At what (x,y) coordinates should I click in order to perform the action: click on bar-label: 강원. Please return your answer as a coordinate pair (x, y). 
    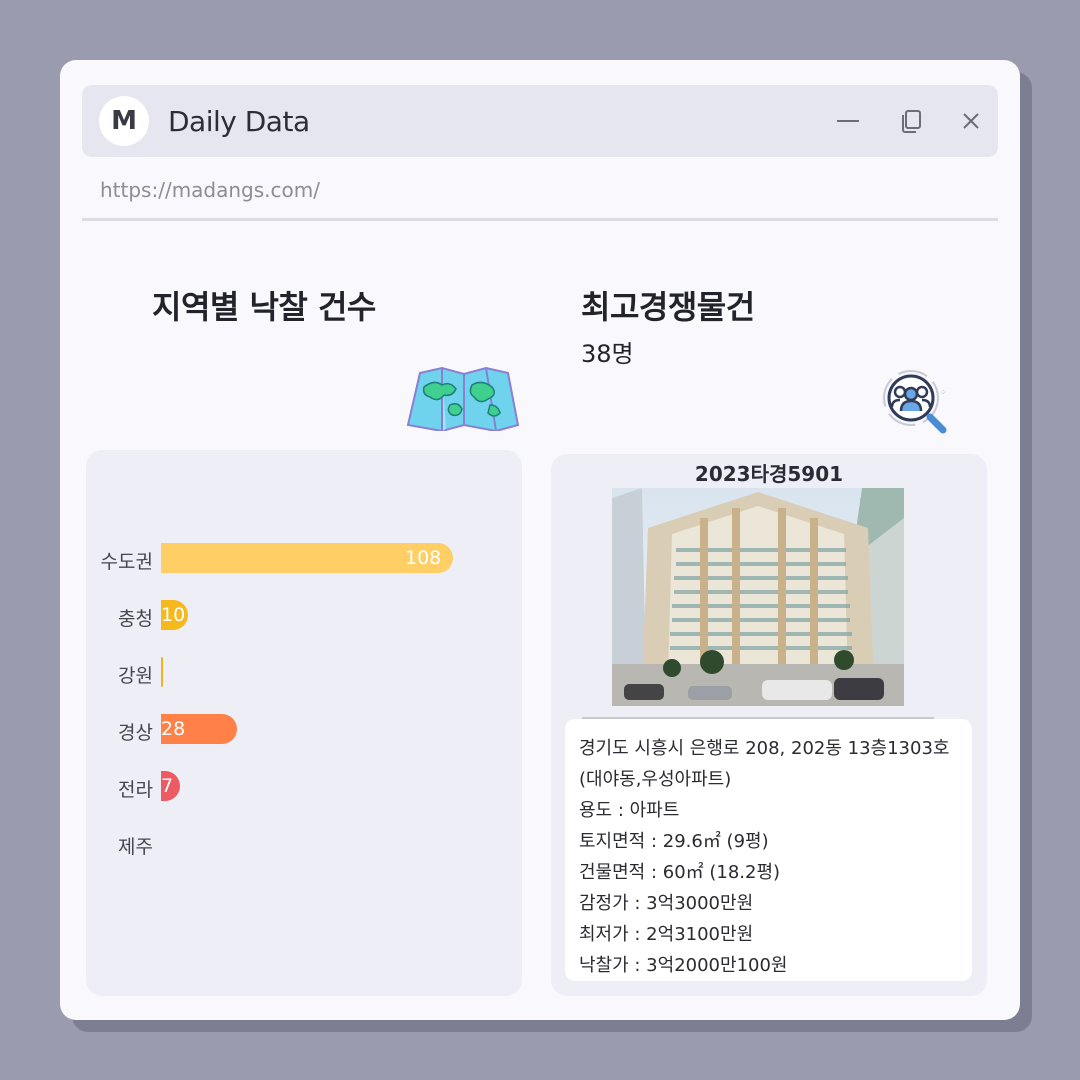
    Looking at the image, I should click on (135, 676).